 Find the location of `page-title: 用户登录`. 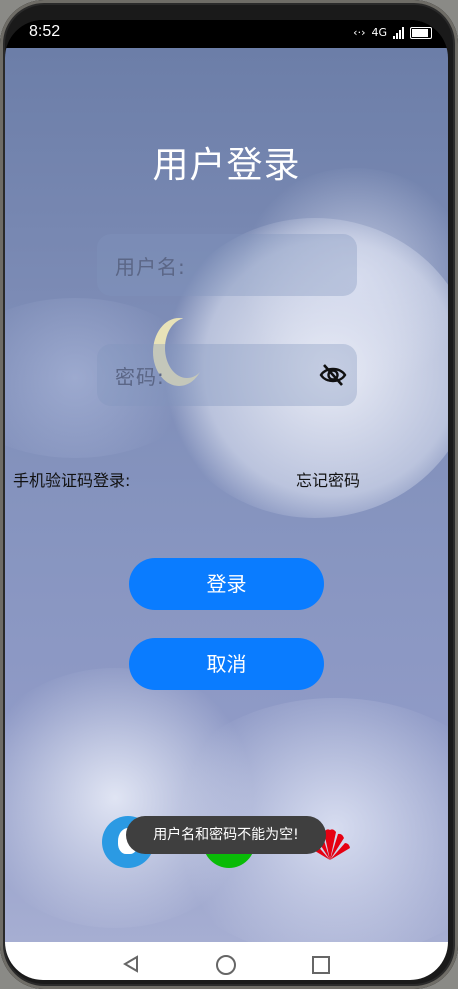

page-title: 用户登录 is located at coordinates (226, 165).